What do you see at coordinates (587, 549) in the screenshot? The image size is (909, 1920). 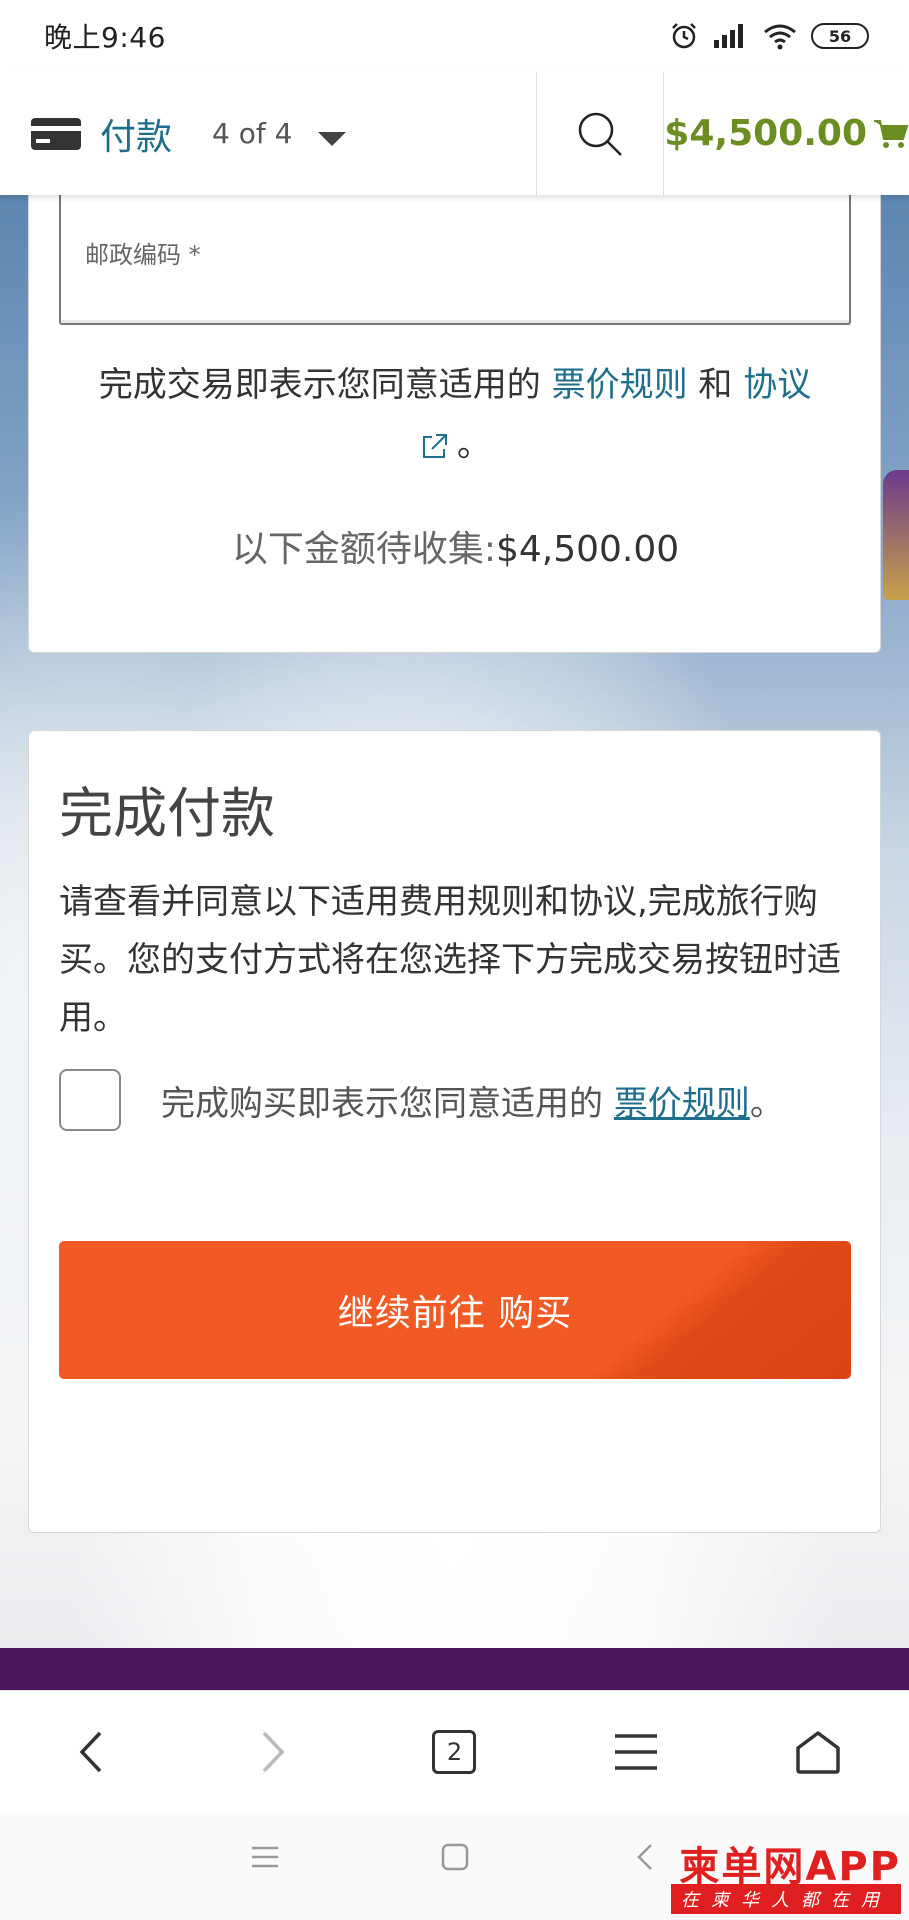 I see `collect-amount: $4,500.00` at bounding box center [587, 549].